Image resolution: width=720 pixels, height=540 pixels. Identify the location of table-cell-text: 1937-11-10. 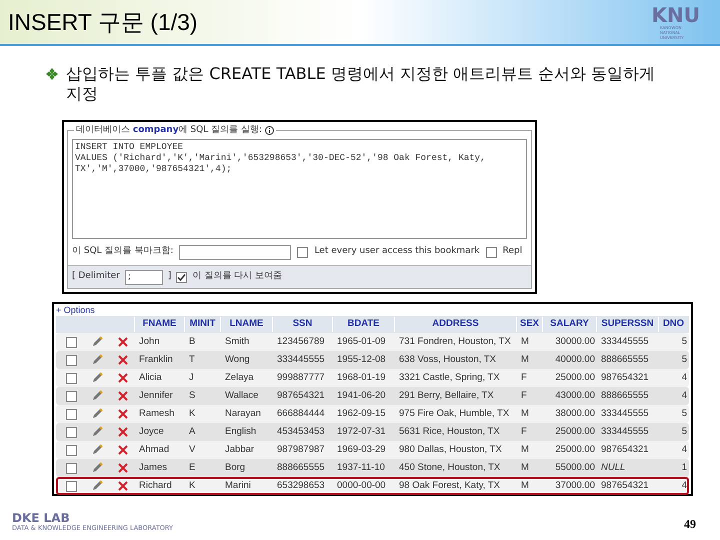
(361, 467).